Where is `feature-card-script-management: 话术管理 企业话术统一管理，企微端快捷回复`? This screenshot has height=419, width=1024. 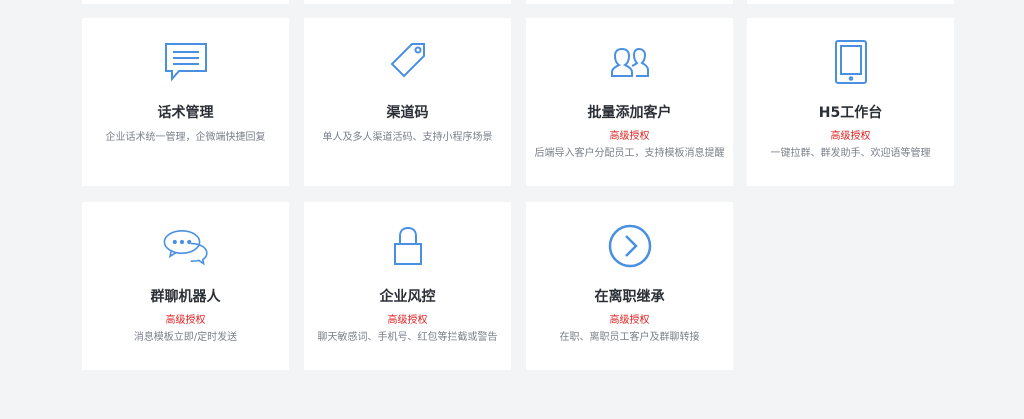 feature-card-script-management: 话术管理 企业话术统一管理，企微端快捷回复 is located at coordinates (185, 102).